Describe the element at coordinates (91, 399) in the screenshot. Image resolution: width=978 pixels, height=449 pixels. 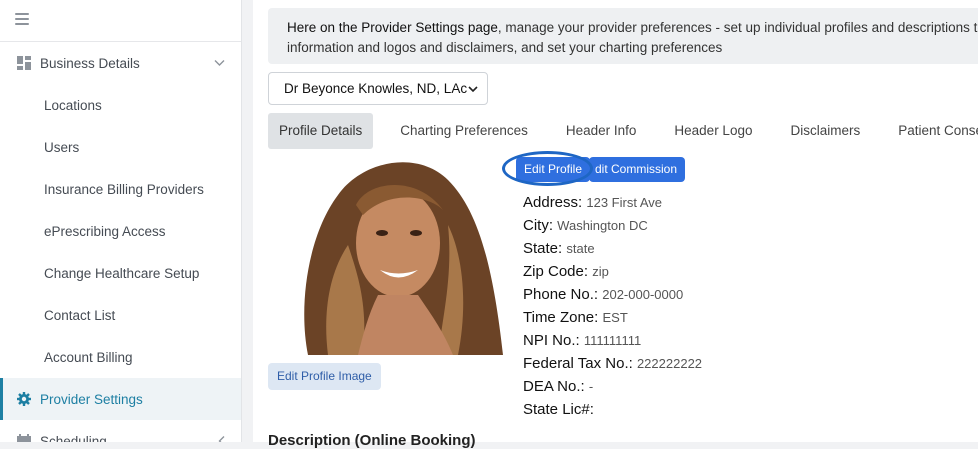
I see `sidebar-item-label: Provider Settings` at that location.